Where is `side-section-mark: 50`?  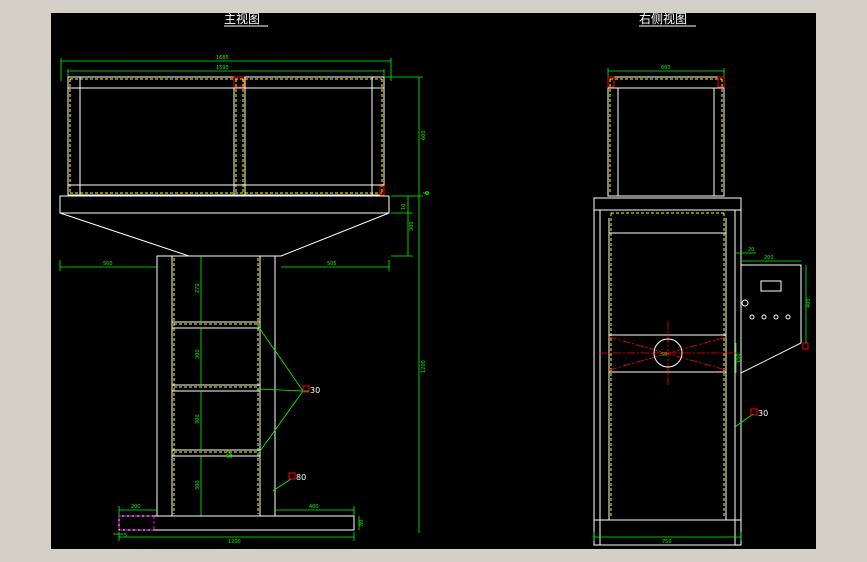 side-section-mark: 50 is located at coordinates (664, 355).